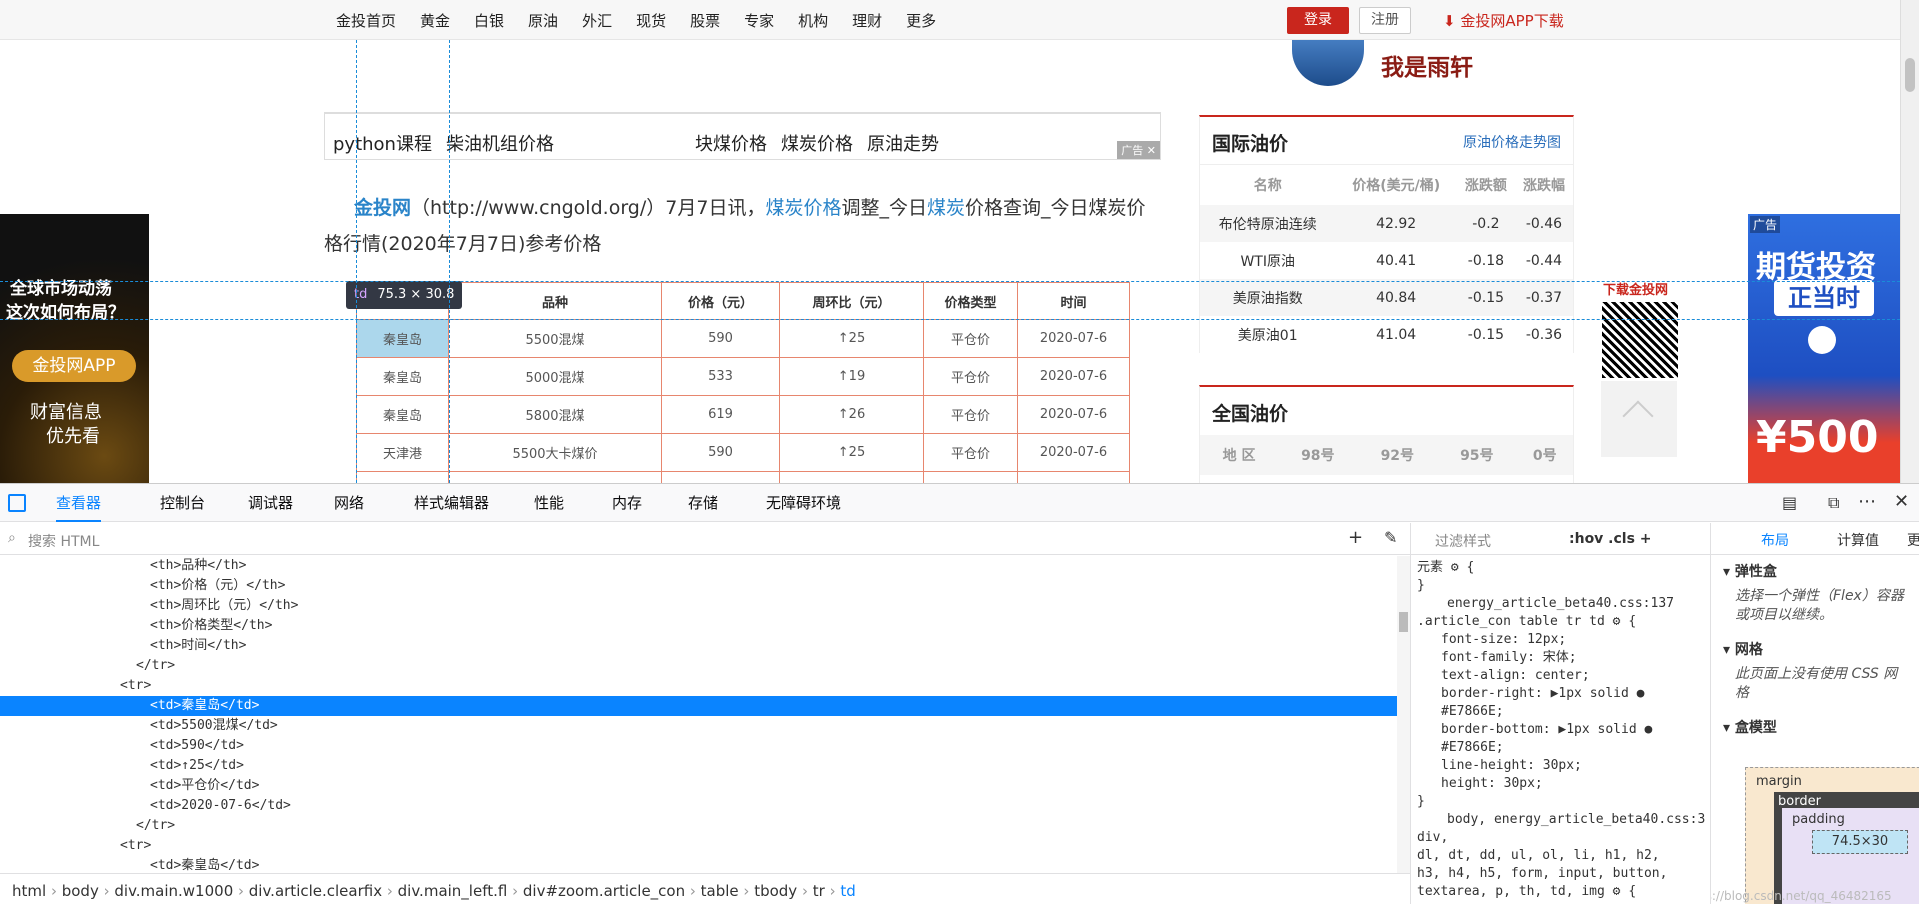 This screenshot has height=904, width=1919. What do you see at coordinates (698, 766) in the screenshot?
I see `tree-node: <td>↑25</td>` at bounding box center [698, 766].